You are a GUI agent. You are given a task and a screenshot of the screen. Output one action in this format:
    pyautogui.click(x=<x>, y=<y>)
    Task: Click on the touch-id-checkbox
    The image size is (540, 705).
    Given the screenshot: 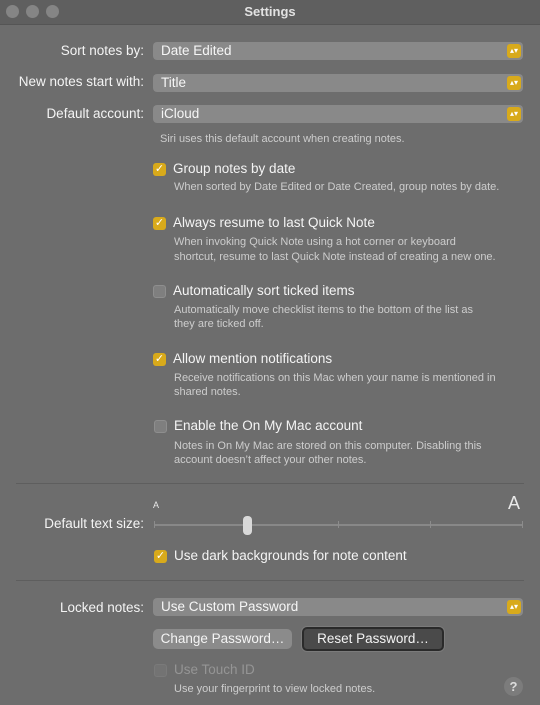 What is the action you would take?
    pyautogui.click(x=160, y=670)
    